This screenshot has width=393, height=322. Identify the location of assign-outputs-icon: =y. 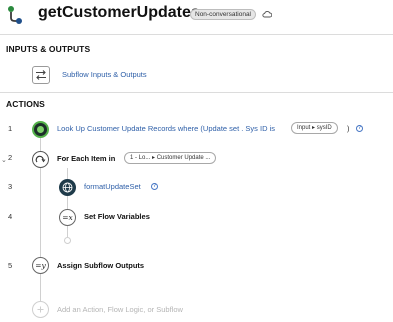
(40, 265).